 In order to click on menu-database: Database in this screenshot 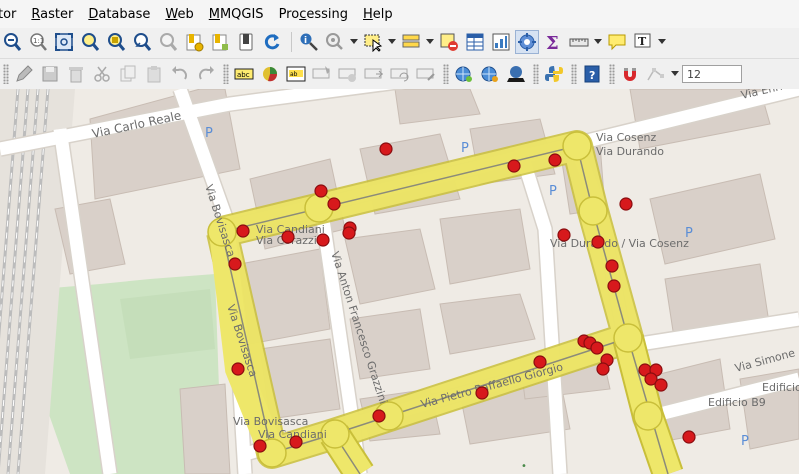, I will do `click(119, 14)`.